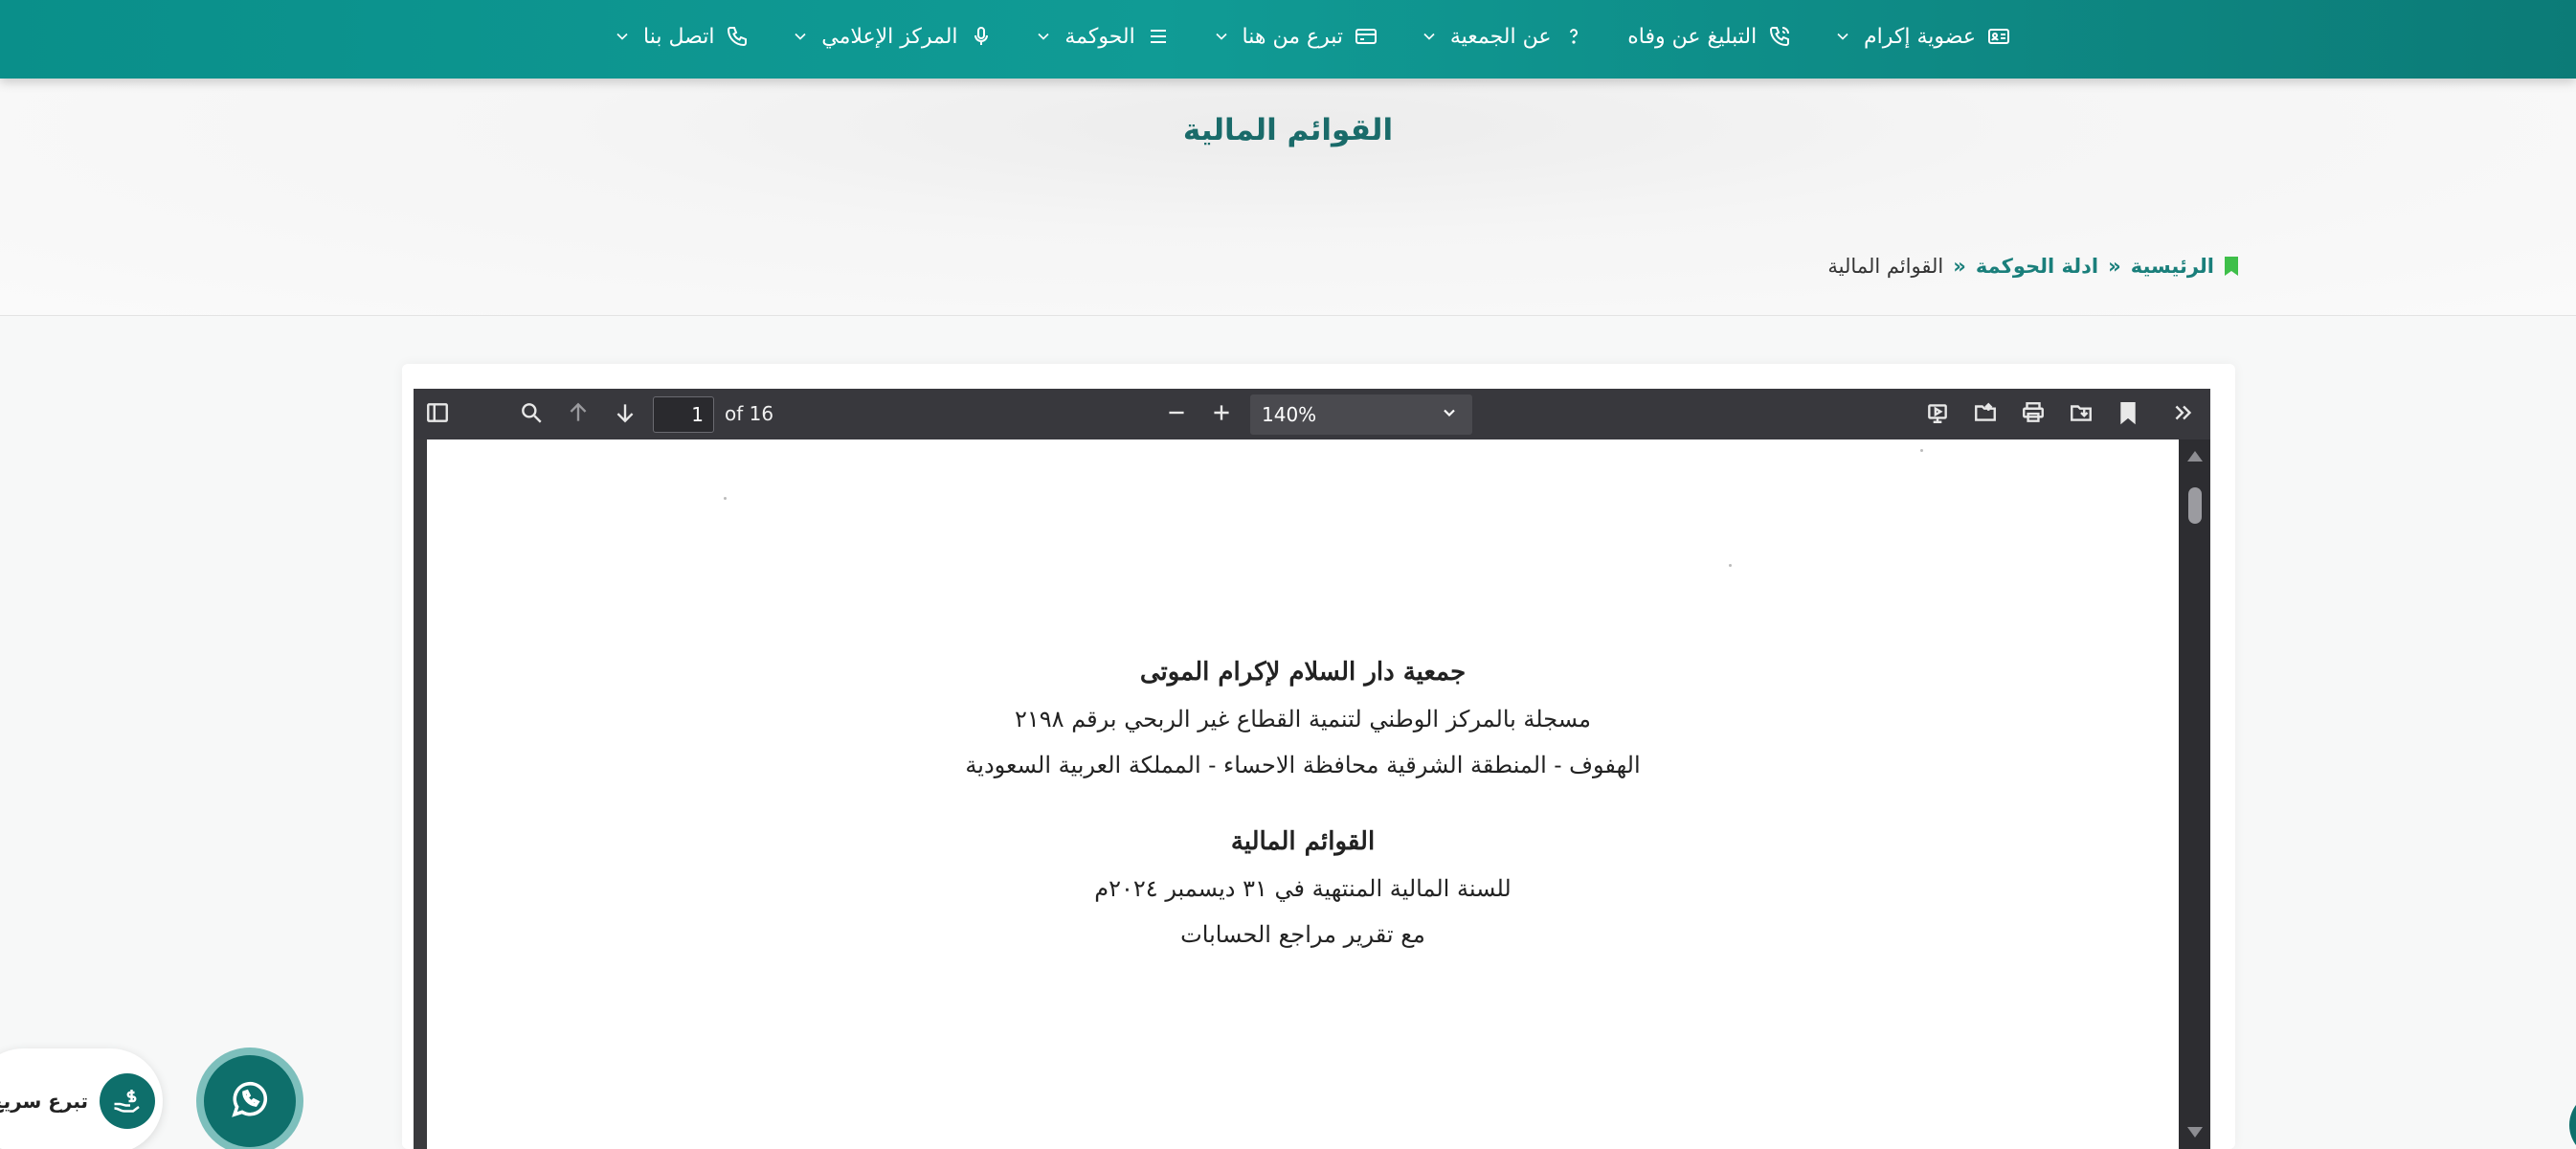 This screenshot has width=2576, height=1149. What do you see at coordinates (2195, 506) in the screenshot?
I see `scroll-thumb` at bounding box center [2195, 506].